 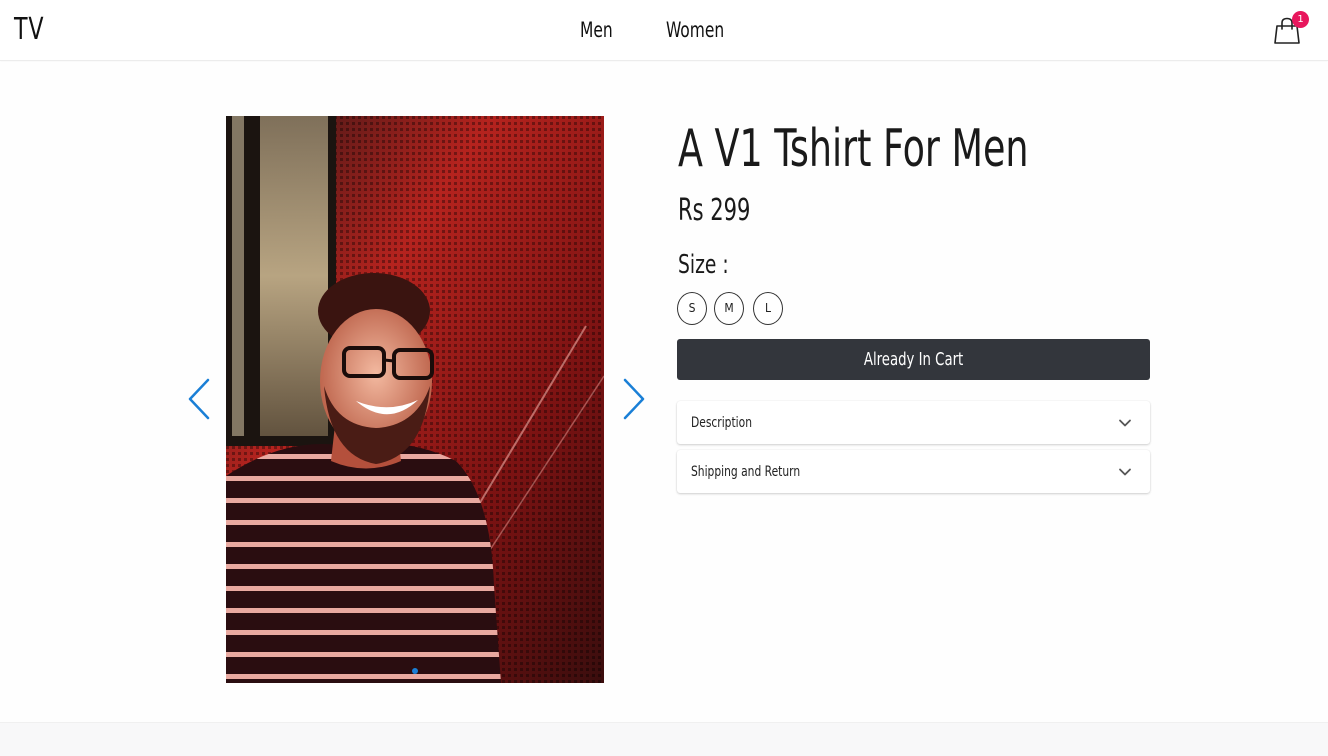 I want to click on accordion-label-description: Description, so click(x=721, y=423).